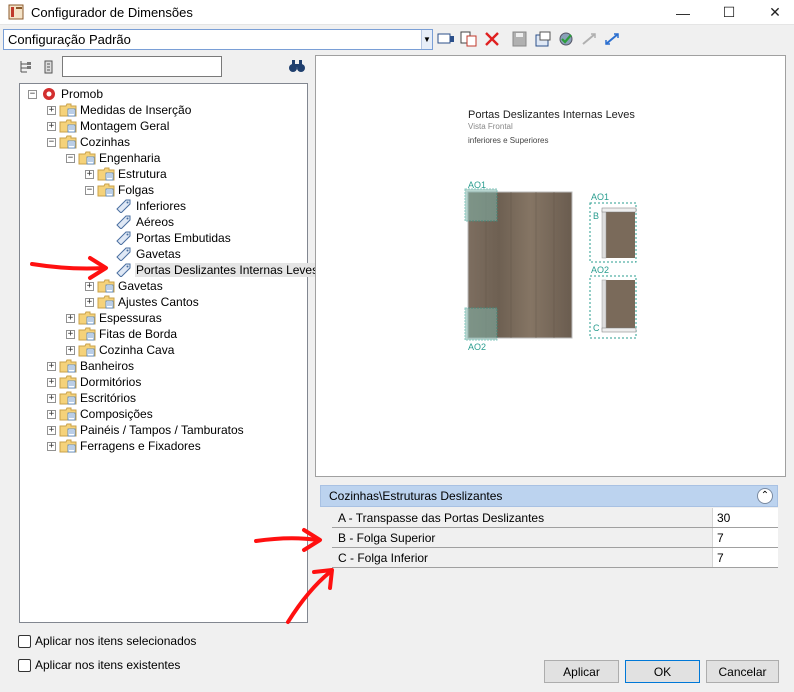 The image size is (794, 692). What do you see at coordinates (168, 238) in the screenshot?
I see `tree-node: Portas Embutidas` at bounding box center [168, 238].